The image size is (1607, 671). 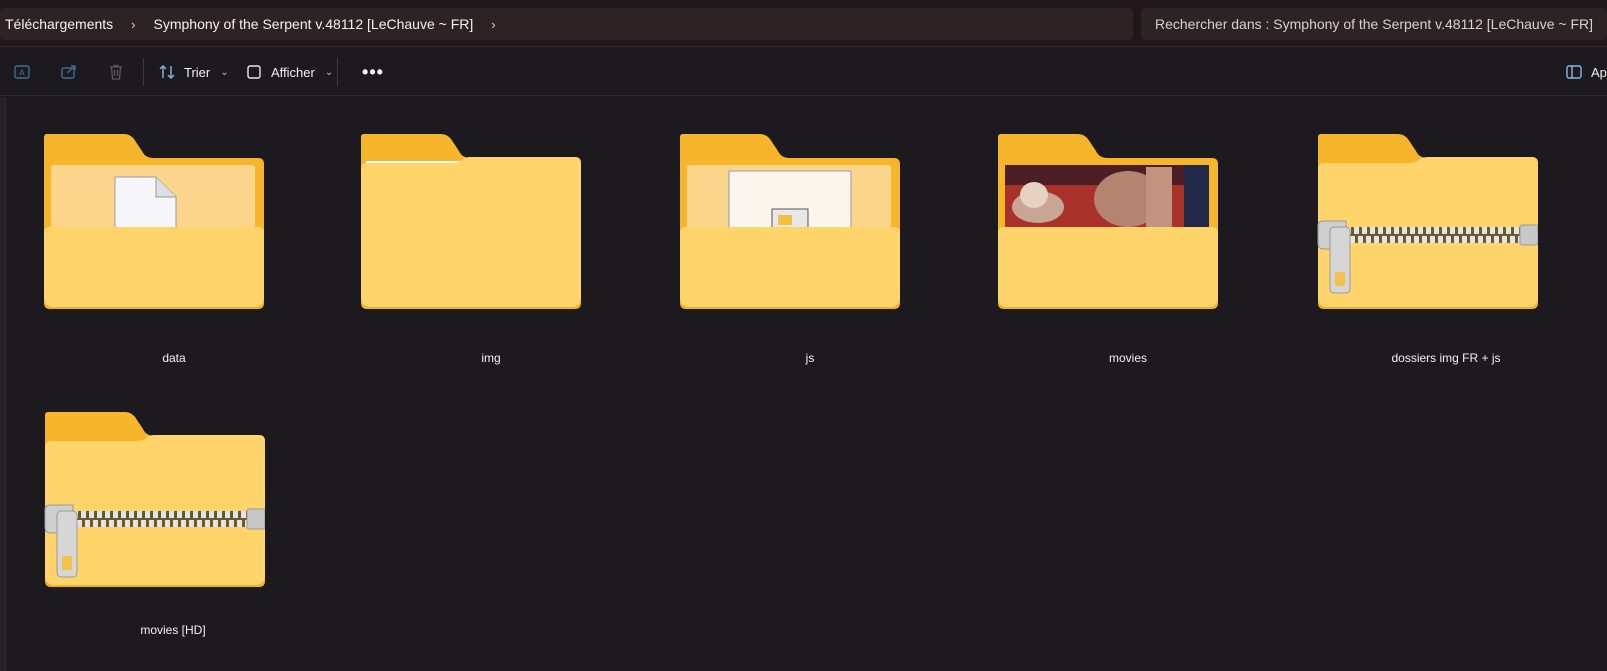 What do you see at coordinates (810, 358) in the screenshot?
I see `folder-name: js` at bounding box center [810, 358].